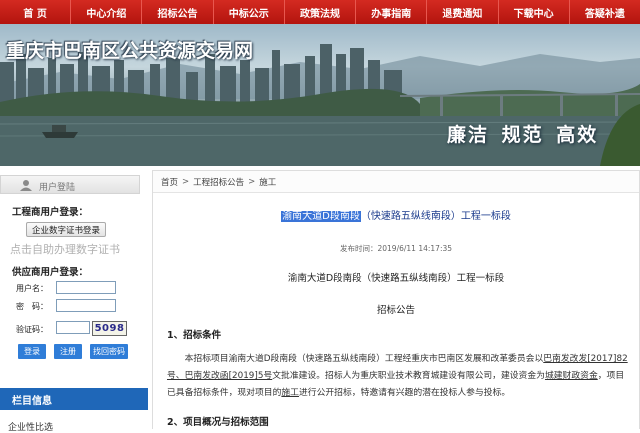 The width and height of the screenshot is (640, 433). What do you see at coordinates (605, 12) in the screenshot?
I see `nav-qa: 答疑补遗` at bounding box center [605, 12].